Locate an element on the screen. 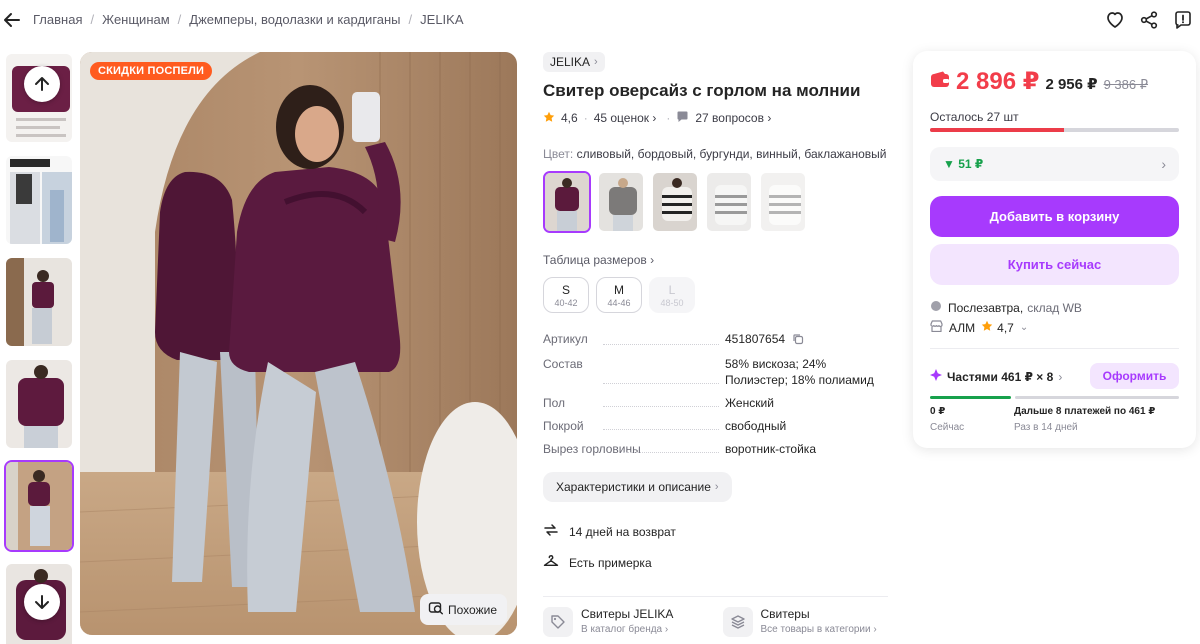 The height and width of the screenshot is (644, 1200). add-to-cart-button: Добавить в корзину is located at coordinates (1054, 216).